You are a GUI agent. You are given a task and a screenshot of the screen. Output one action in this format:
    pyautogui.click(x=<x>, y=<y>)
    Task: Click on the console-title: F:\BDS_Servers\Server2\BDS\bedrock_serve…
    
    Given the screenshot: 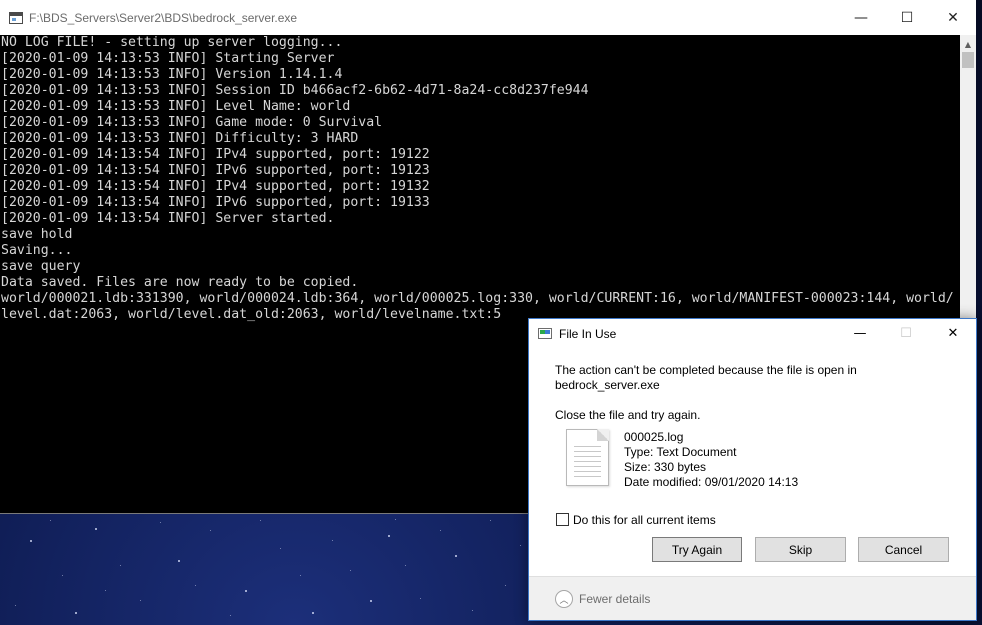 What is the action you would take?
    pyautogui.click(x=163, y=17)
    